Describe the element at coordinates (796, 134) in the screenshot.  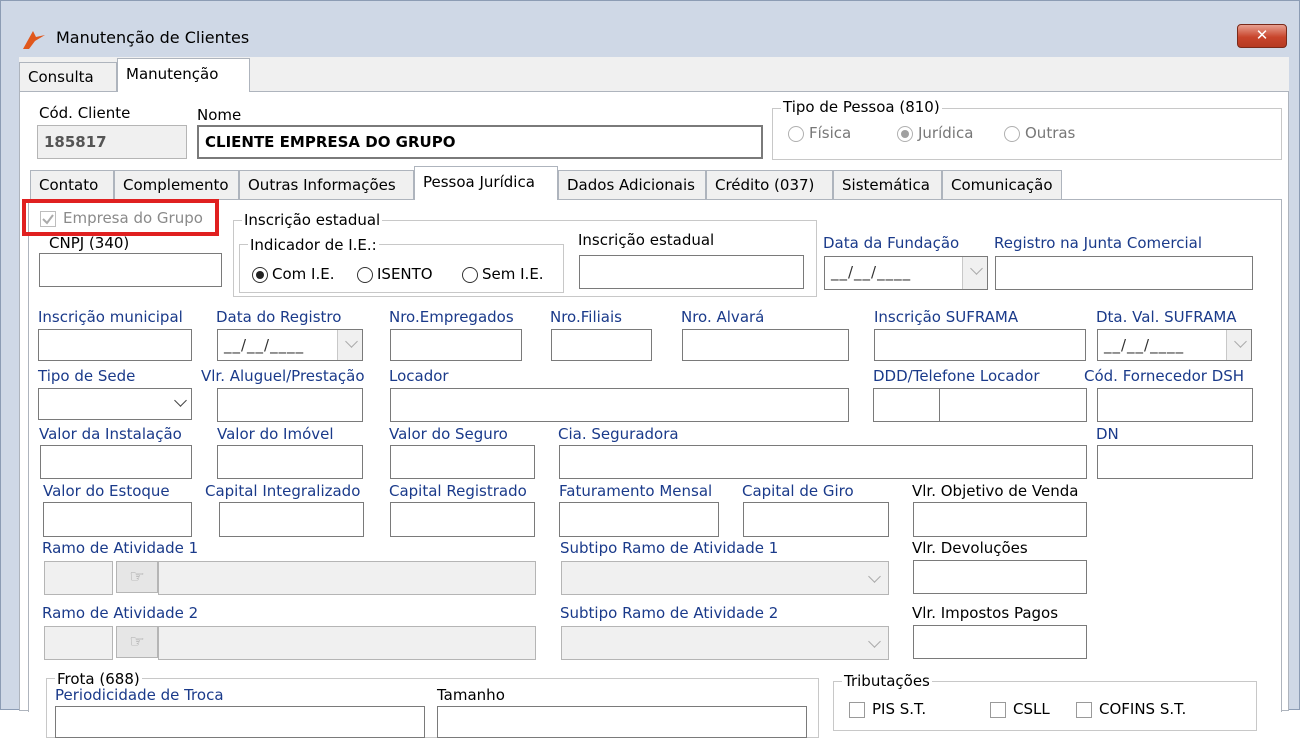
I see `radio-fisica` at that location.